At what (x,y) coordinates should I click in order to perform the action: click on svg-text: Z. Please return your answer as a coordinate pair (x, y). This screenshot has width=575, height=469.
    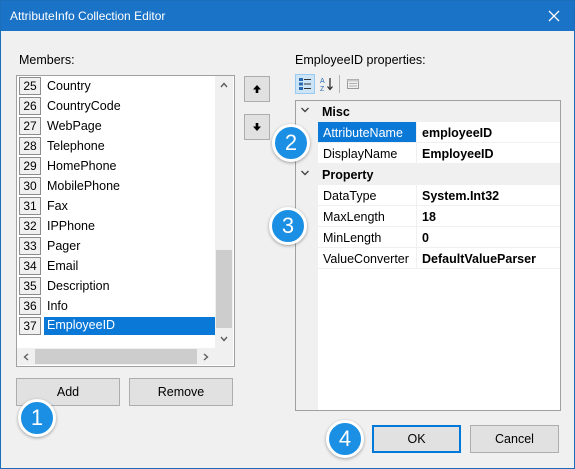
    Looking at the image, I should click on (322, 89).